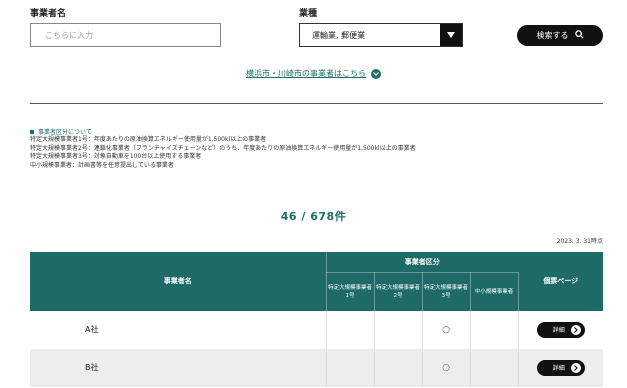  I want to click on company-name-placeholder: こちらに入力, so click(69, 35).